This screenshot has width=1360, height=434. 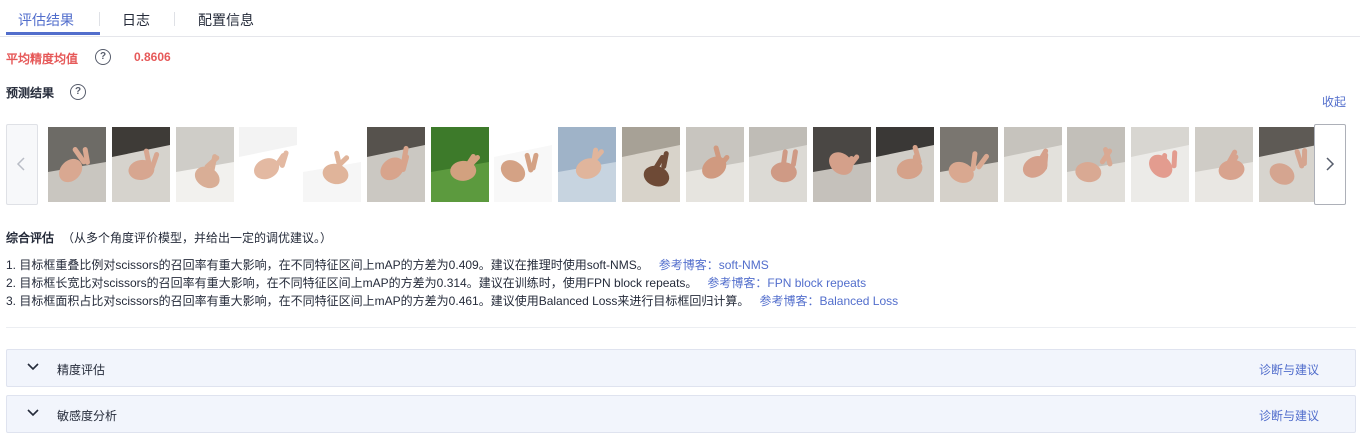 What do you see at coordinates (136, 20) in the screenshot?
I see `tab-logs: 日志` at bounding box center [136, 20].